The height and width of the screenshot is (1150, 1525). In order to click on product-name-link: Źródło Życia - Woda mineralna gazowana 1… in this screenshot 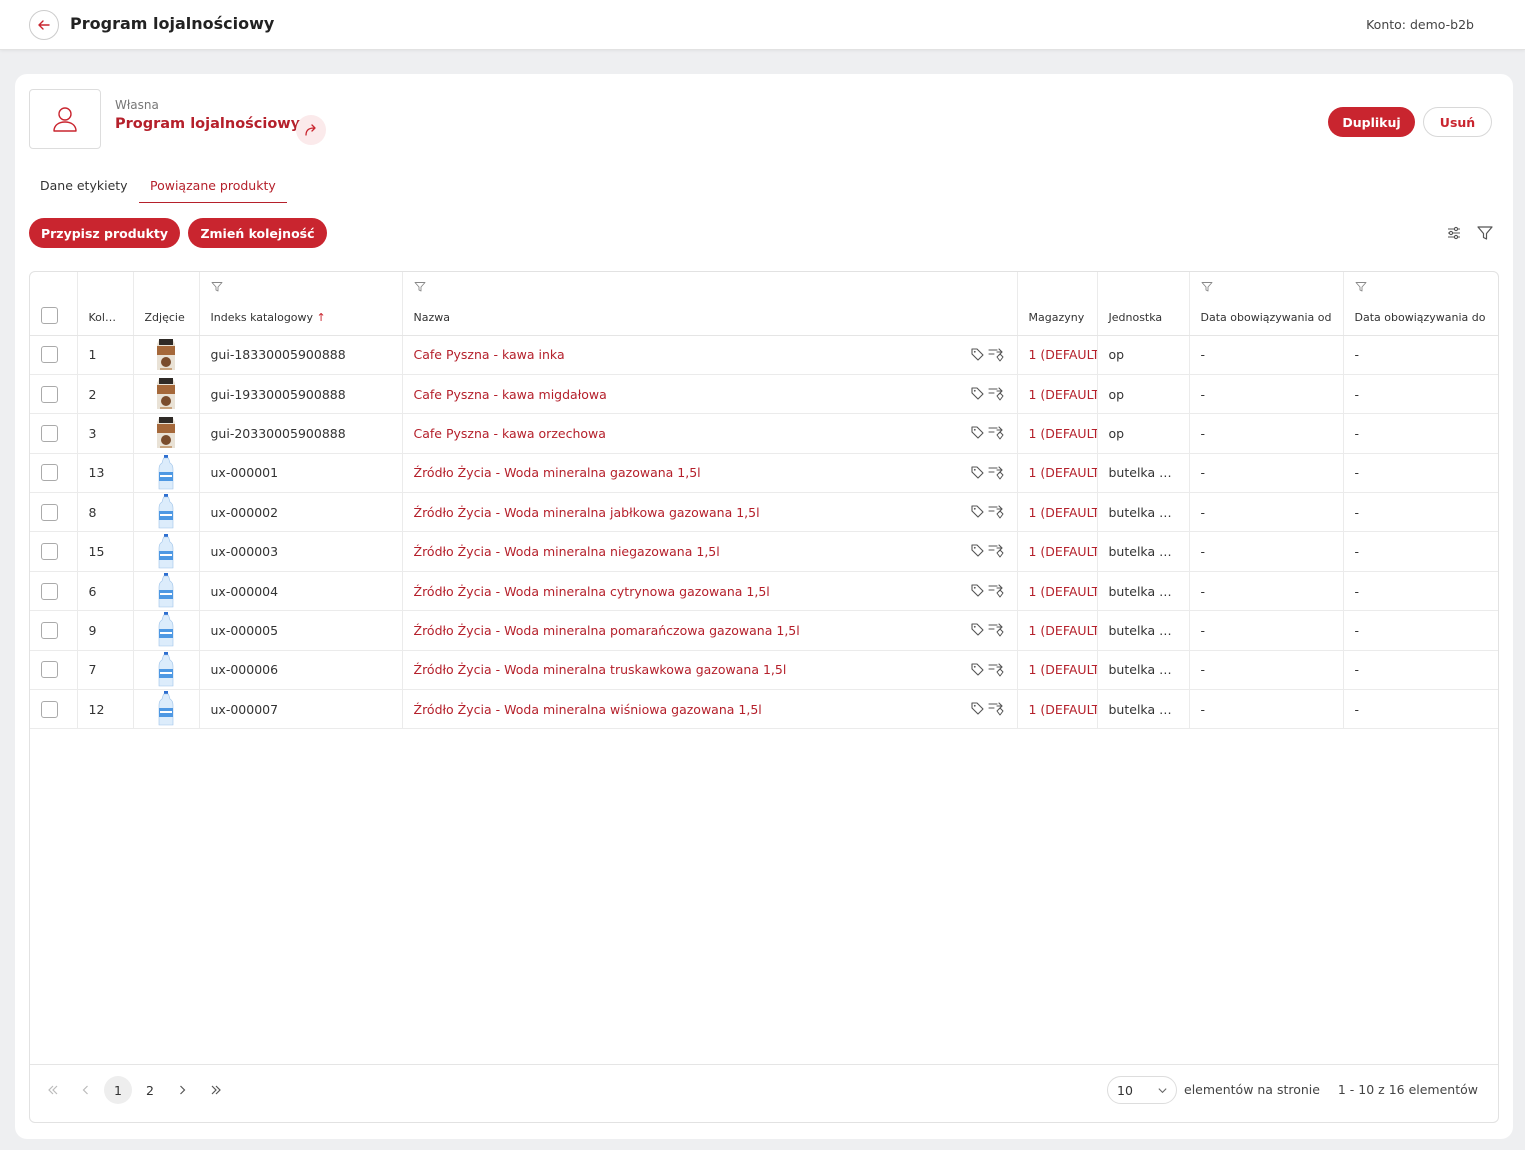, I will do `click(557, 472)`.